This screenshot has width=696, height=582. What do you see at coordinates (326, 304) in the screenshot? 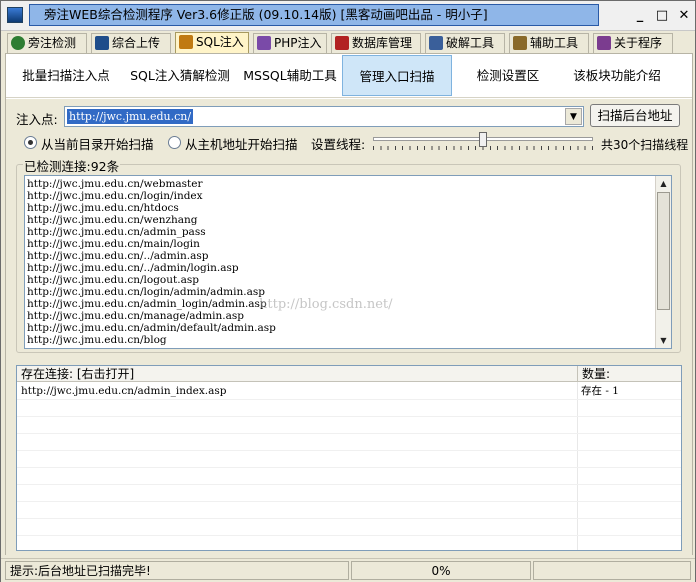
I see `watermark: http://blog.csdn.net/` at bounding box center [326, 304].